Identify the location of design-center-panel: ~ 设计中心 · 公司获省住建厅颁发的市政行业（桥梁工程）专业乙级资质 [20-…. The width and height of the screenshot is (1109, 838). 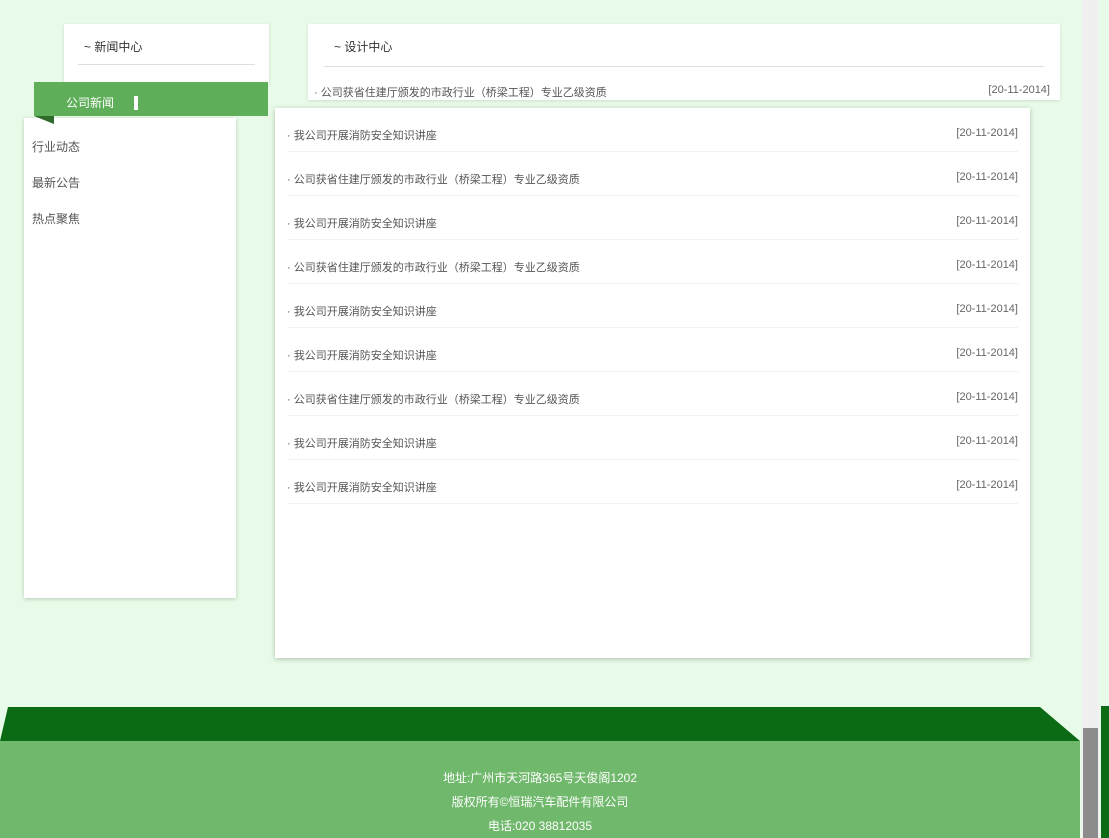
(684, 62).